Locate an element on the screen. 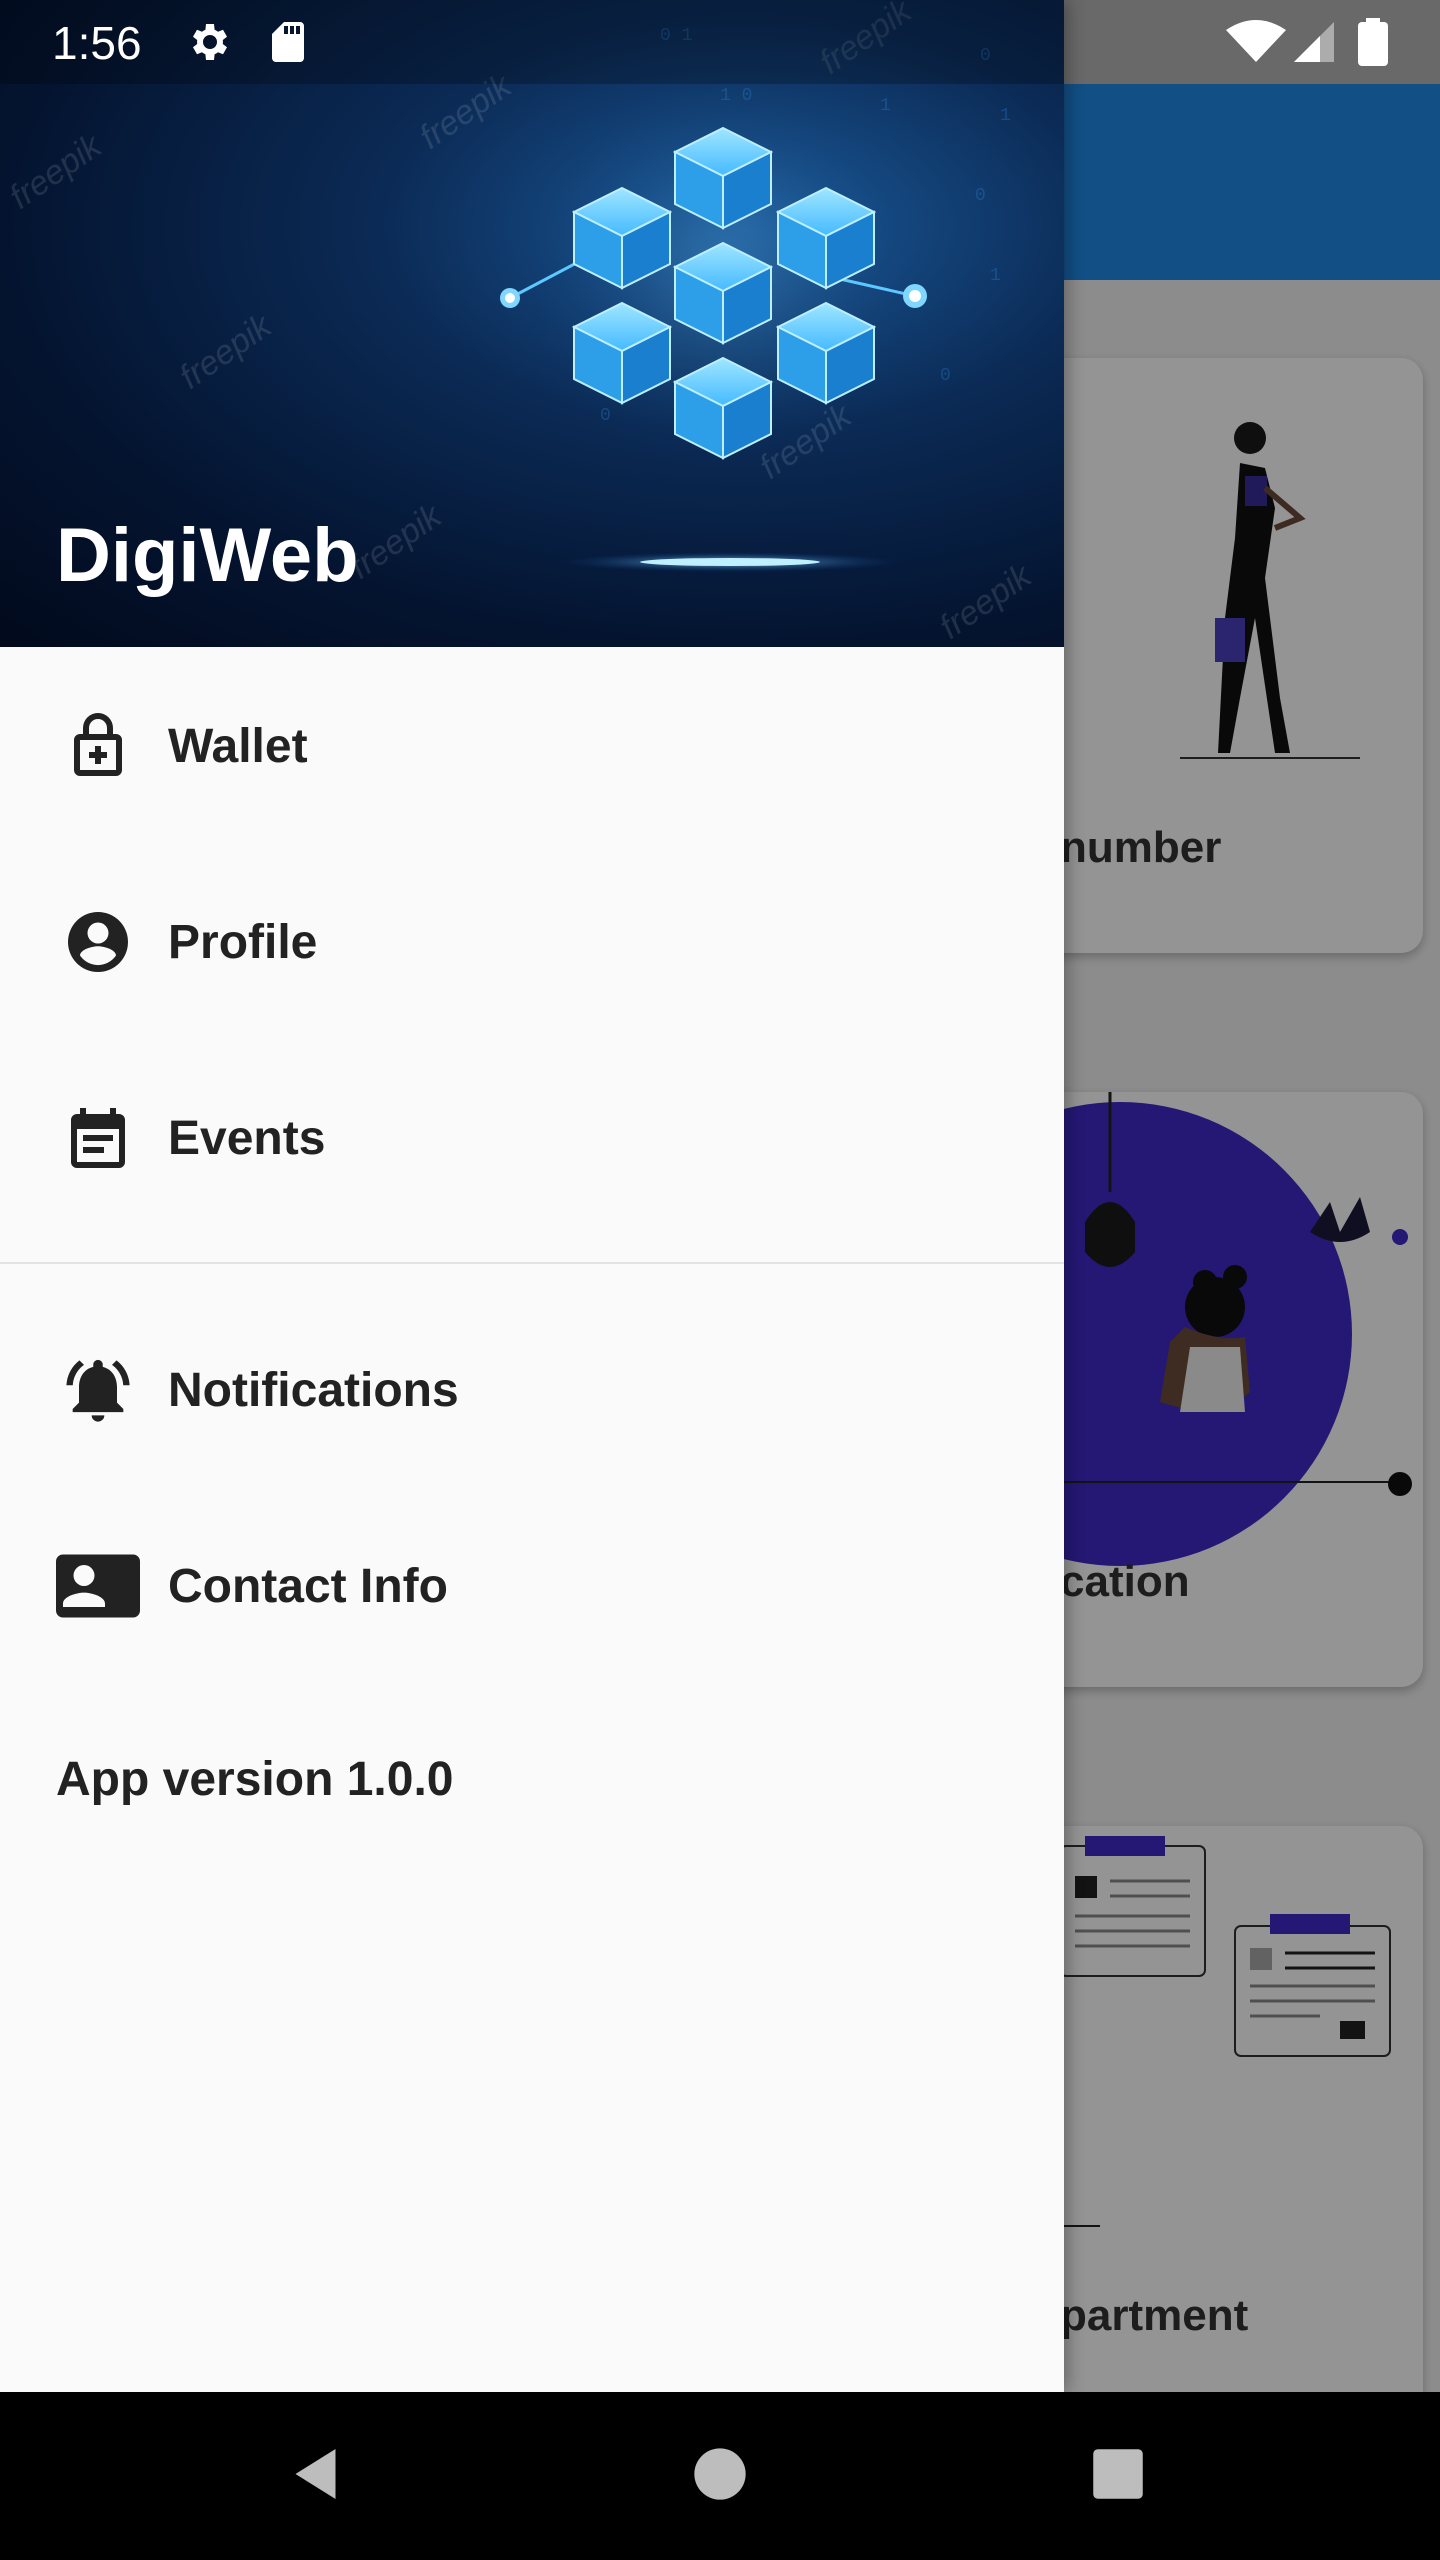  recents-icon is located at coordinates (1118, 2476).